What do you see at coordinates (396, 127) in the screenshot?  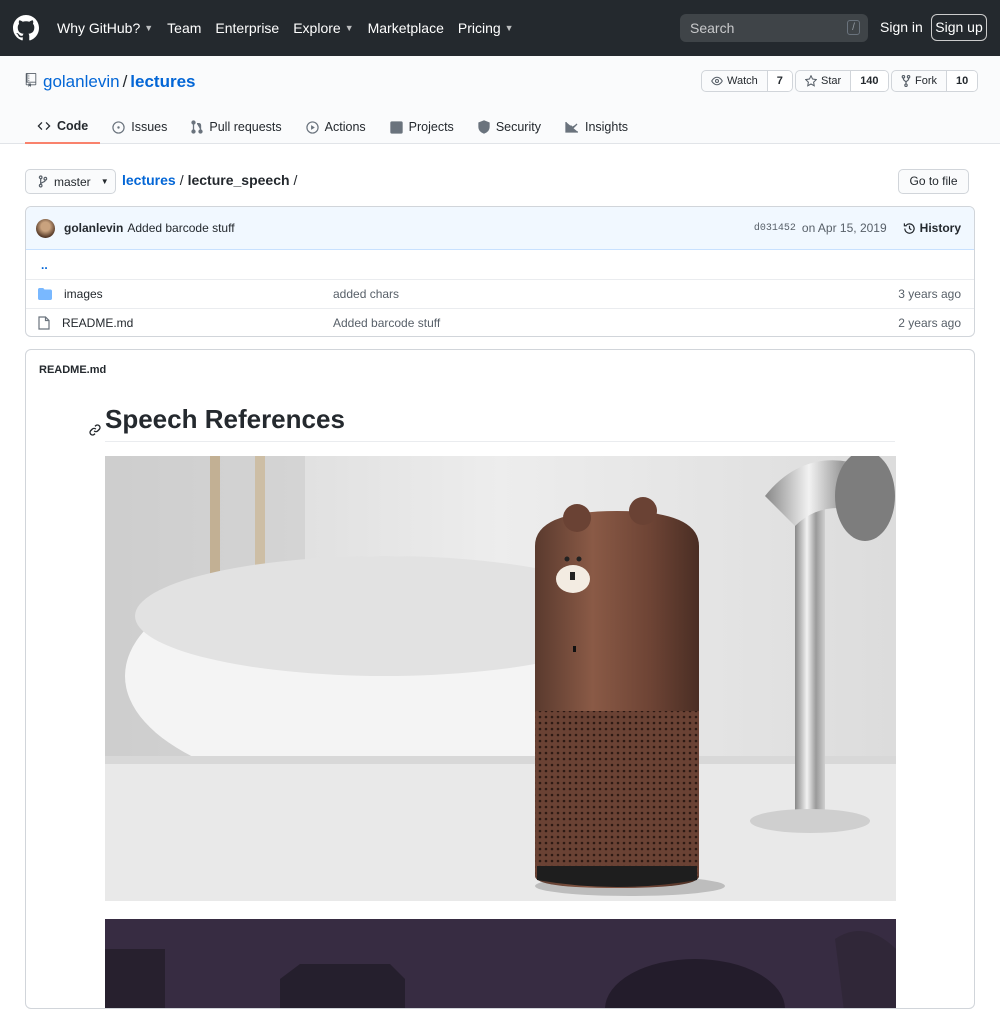 I see `project-icon` at bounding box center [396, 127].